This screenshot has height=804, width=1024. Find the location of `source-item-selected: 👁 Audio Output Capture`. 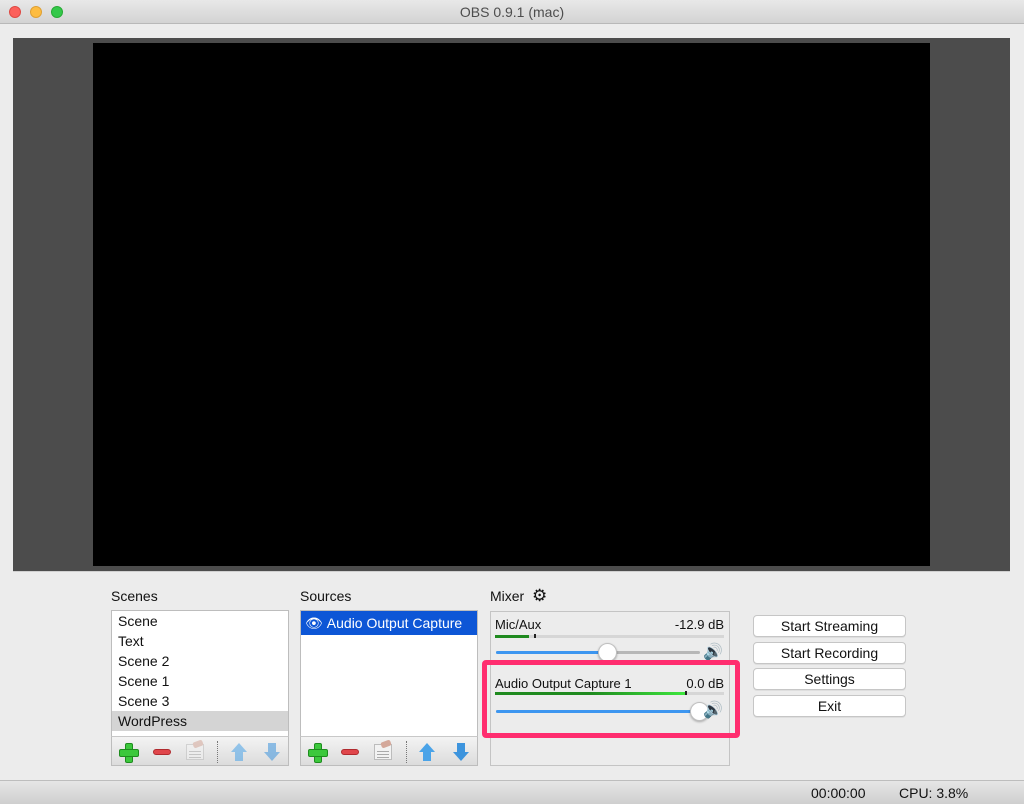

source-item-selected: 👁 Audio Output Capture is located at coordinates (389, 623).